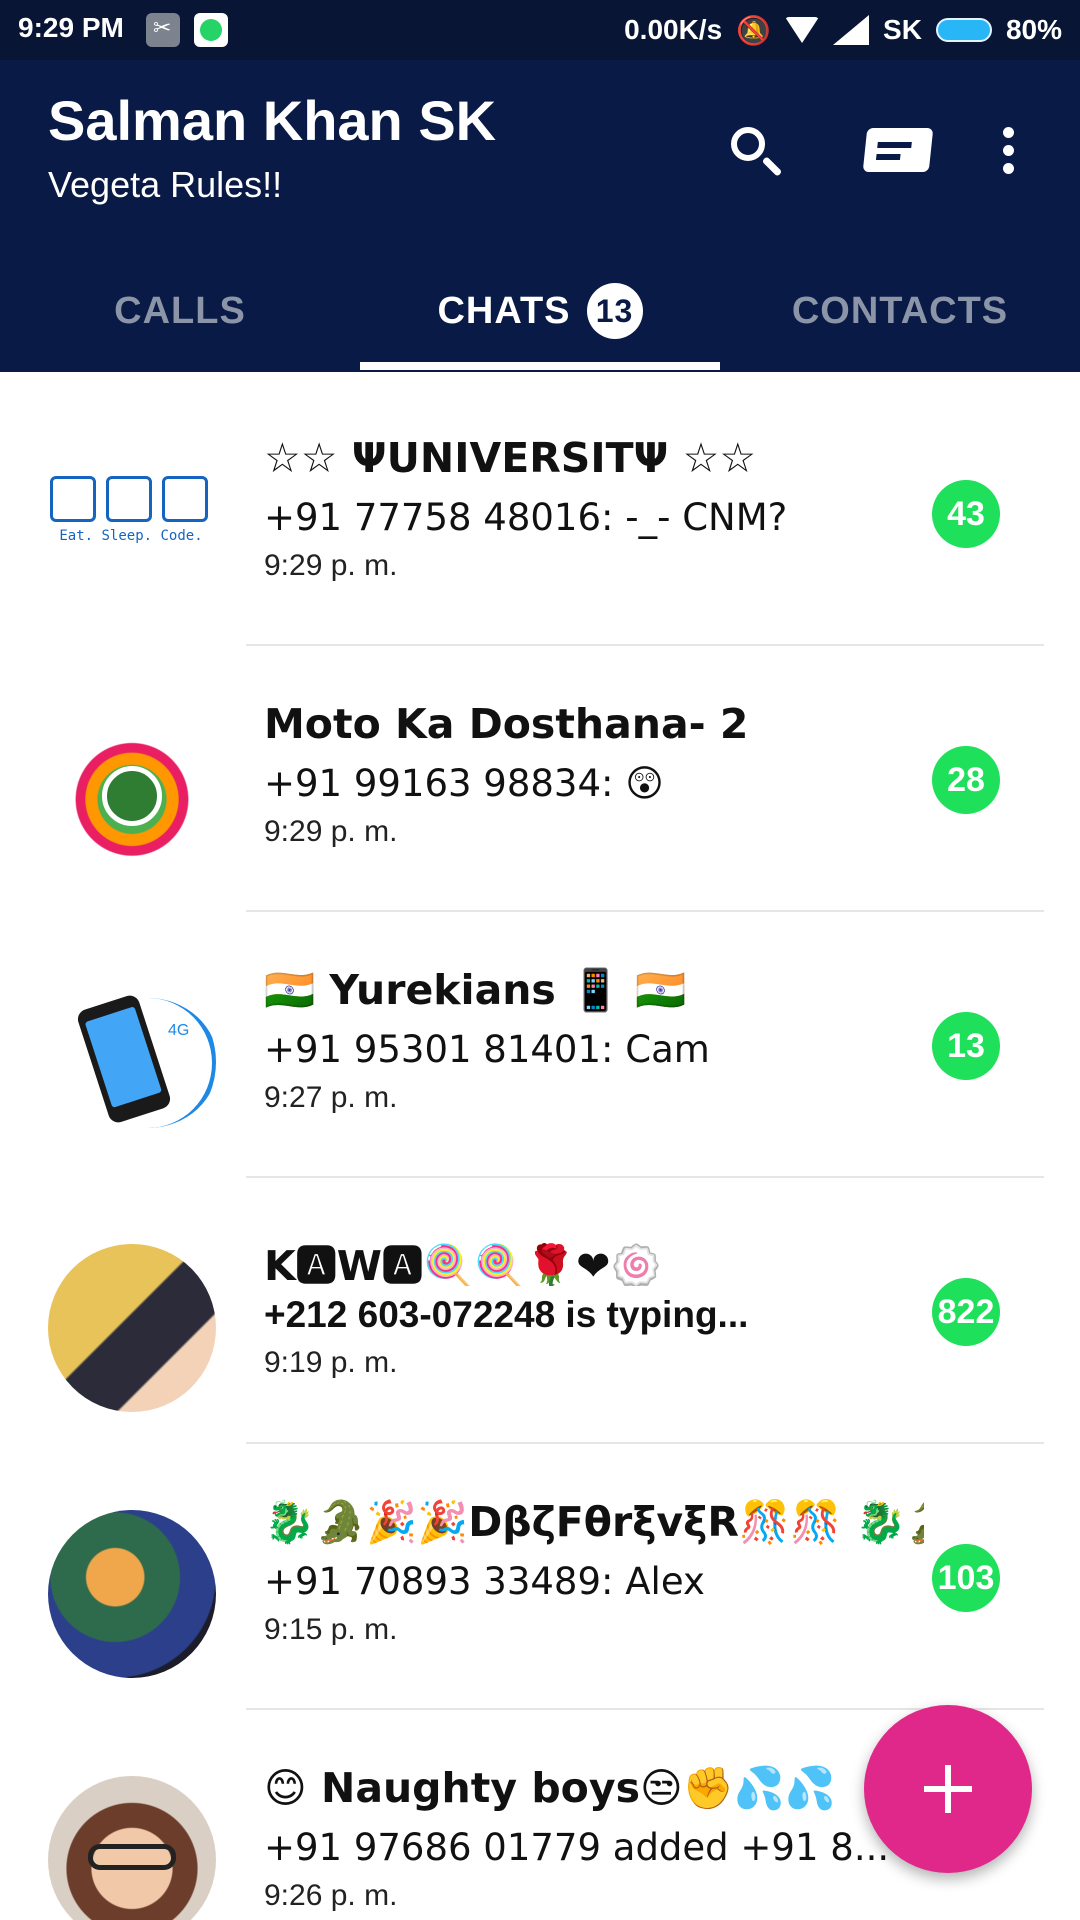  I want to click on avatar-caption: Eat. Sleep. Code., so click(131, 536).